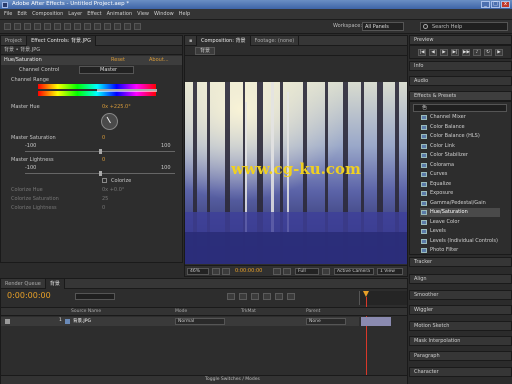  I want to click on tab-project: Project, so click(14, 40).